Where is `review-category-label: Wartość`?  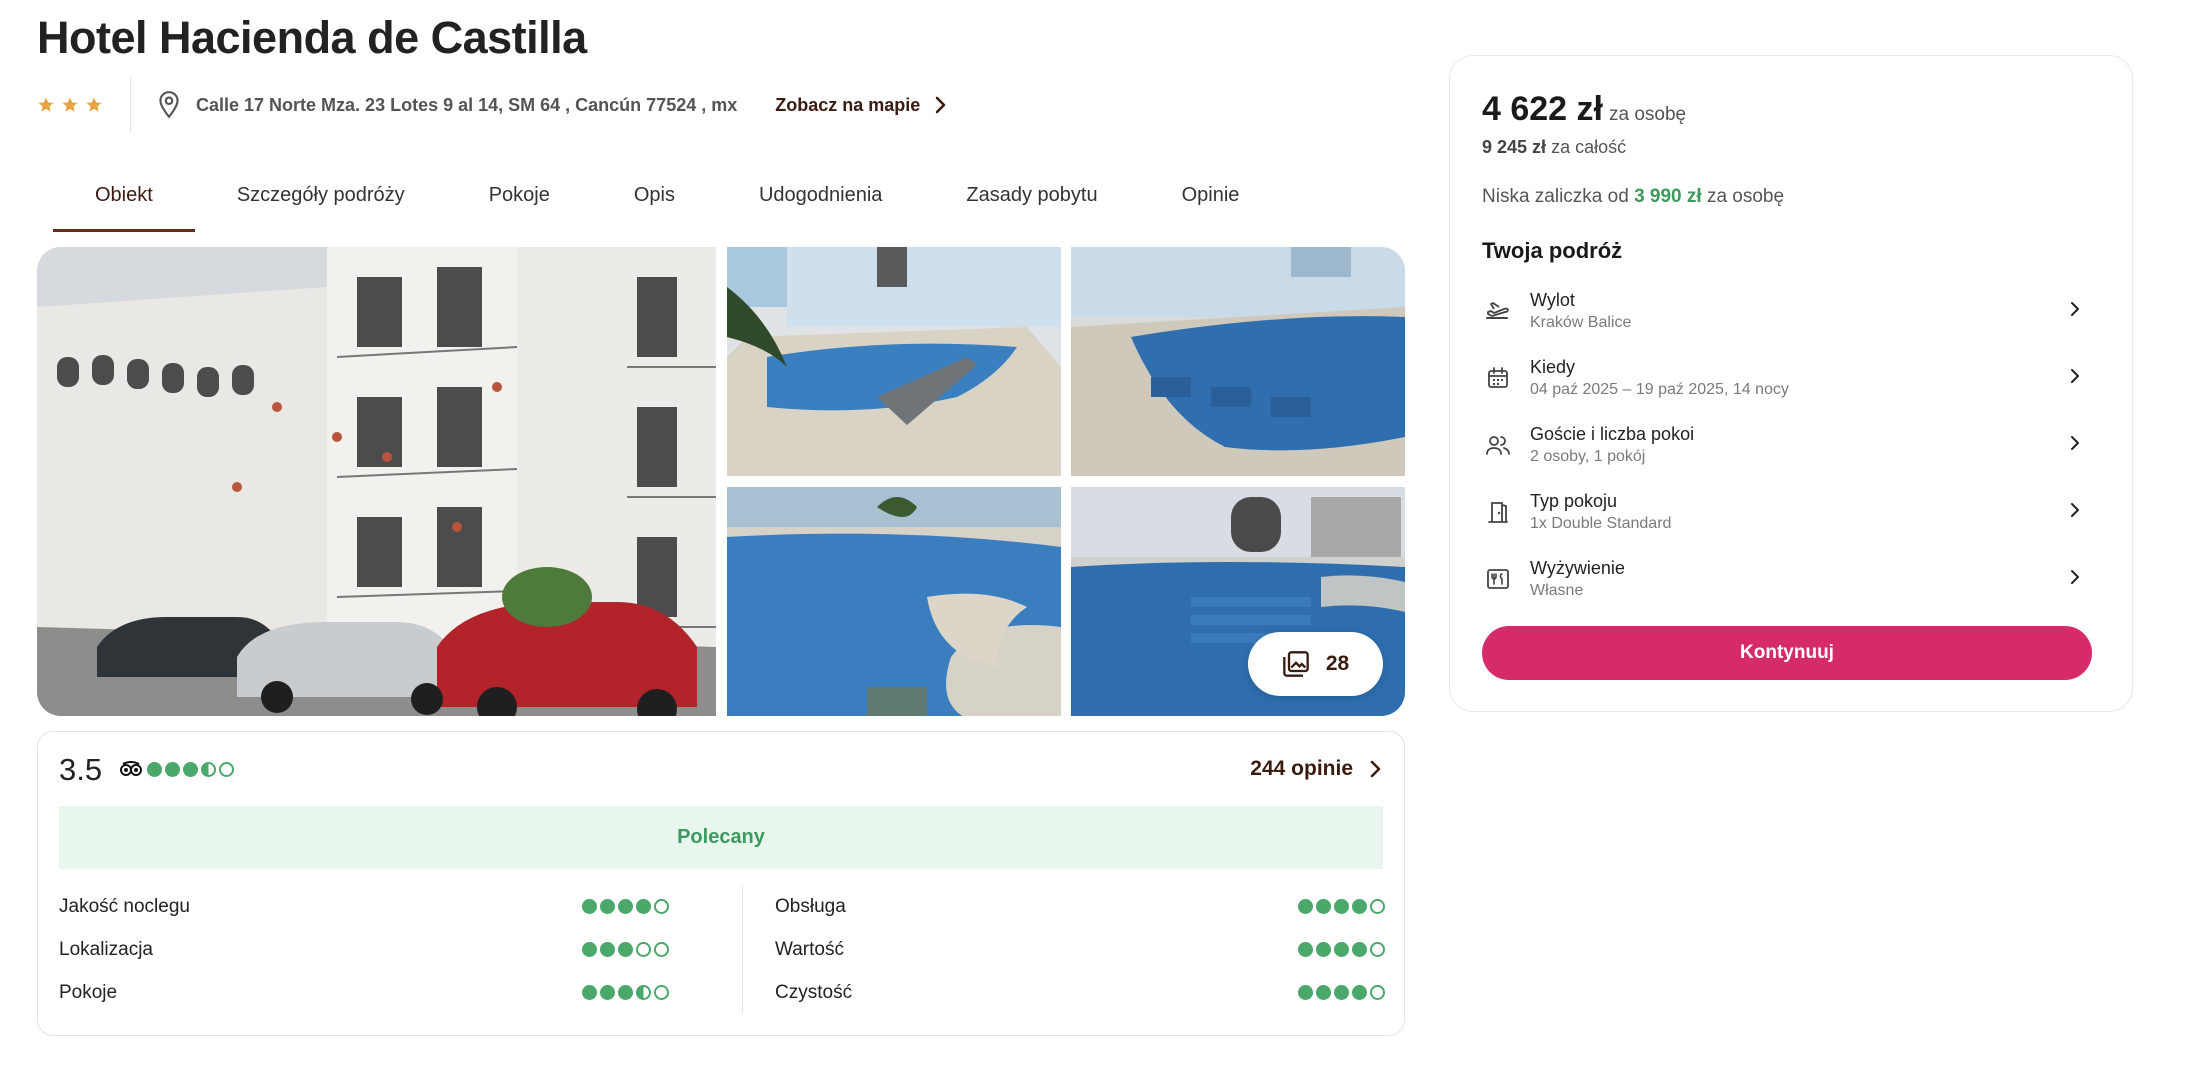
review-category-label: Wartość is located at coordinates (809, 949).